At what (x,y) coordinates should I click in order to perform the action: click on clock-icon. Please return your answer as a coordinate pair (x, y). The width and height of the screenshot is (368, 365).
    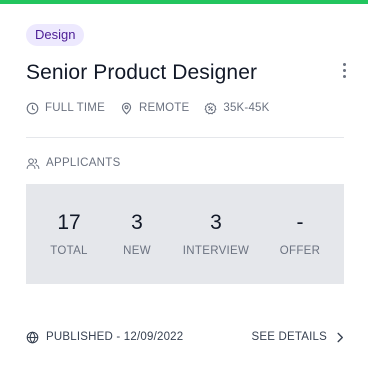
    Looking at the image, I should click on (32, 108).